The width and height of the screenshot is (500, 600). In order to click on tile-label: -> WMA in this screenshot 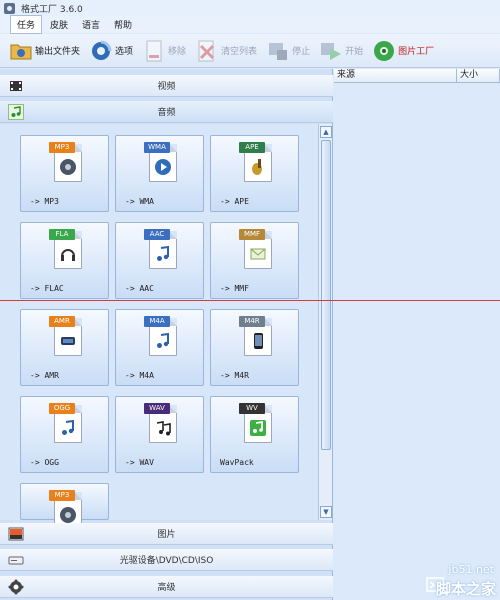, I will do `click(139, 201)`.